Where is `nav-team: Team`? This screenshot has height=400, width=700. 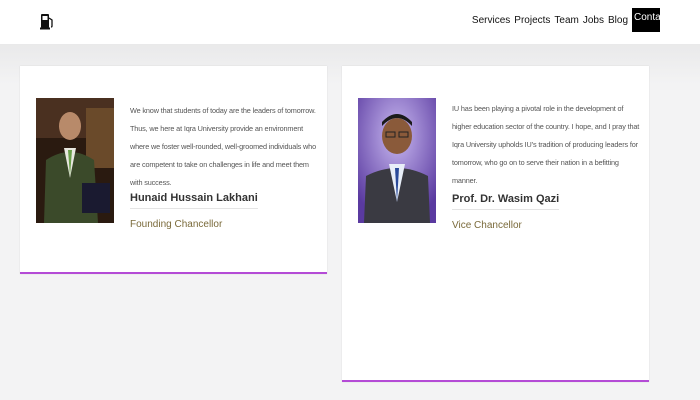
nav-team: Team is located at coordinates (566, 20).